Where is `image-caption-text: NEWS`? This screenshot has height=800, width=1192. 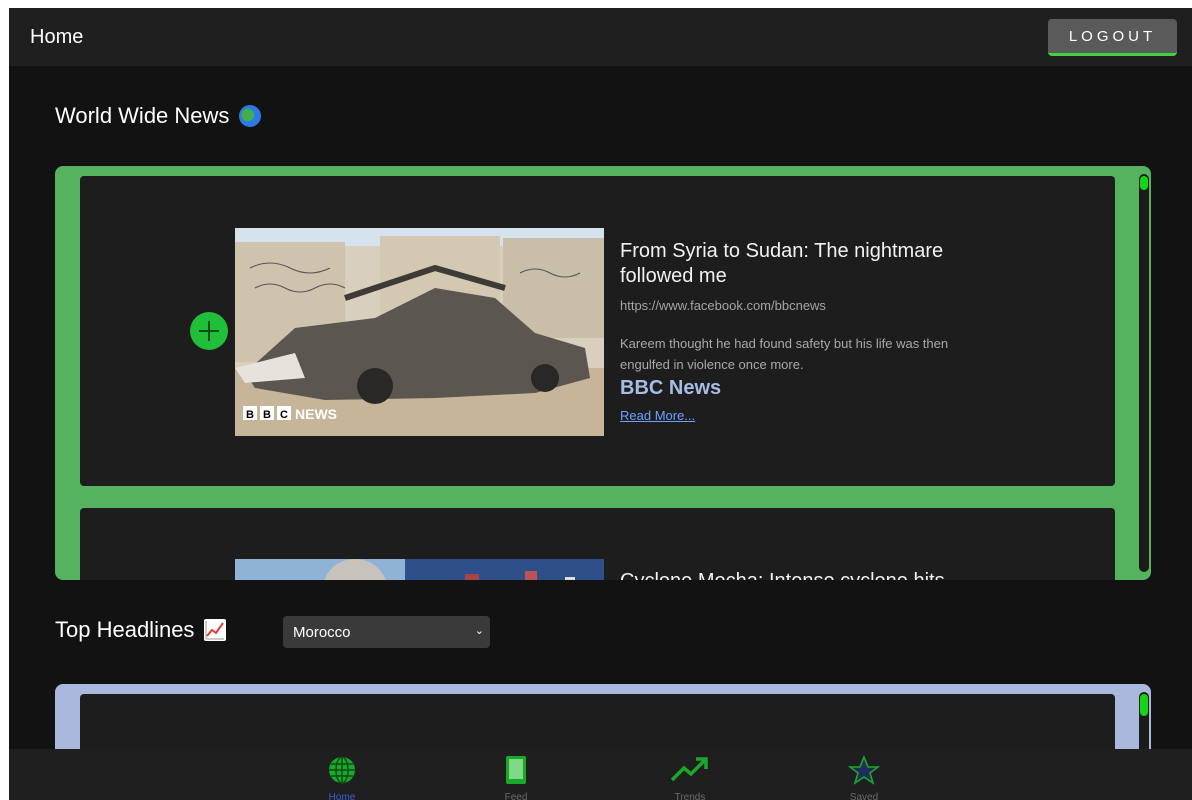 image-caption-text: NEWS is located at coordinates (316, 414).